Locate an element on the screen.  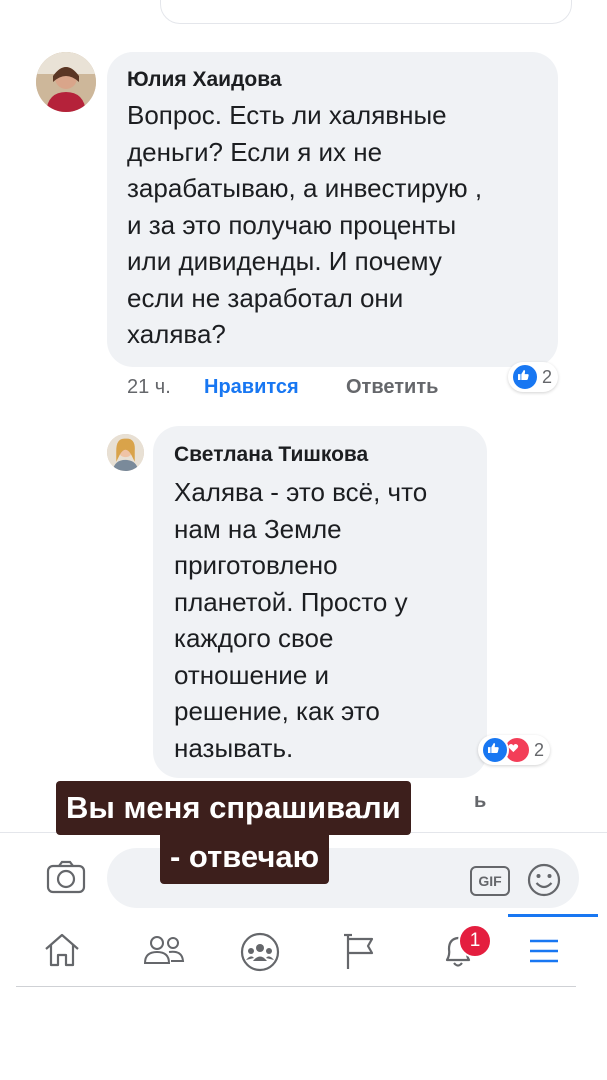
like-button: Нравится is located at coordinates (251, 387).